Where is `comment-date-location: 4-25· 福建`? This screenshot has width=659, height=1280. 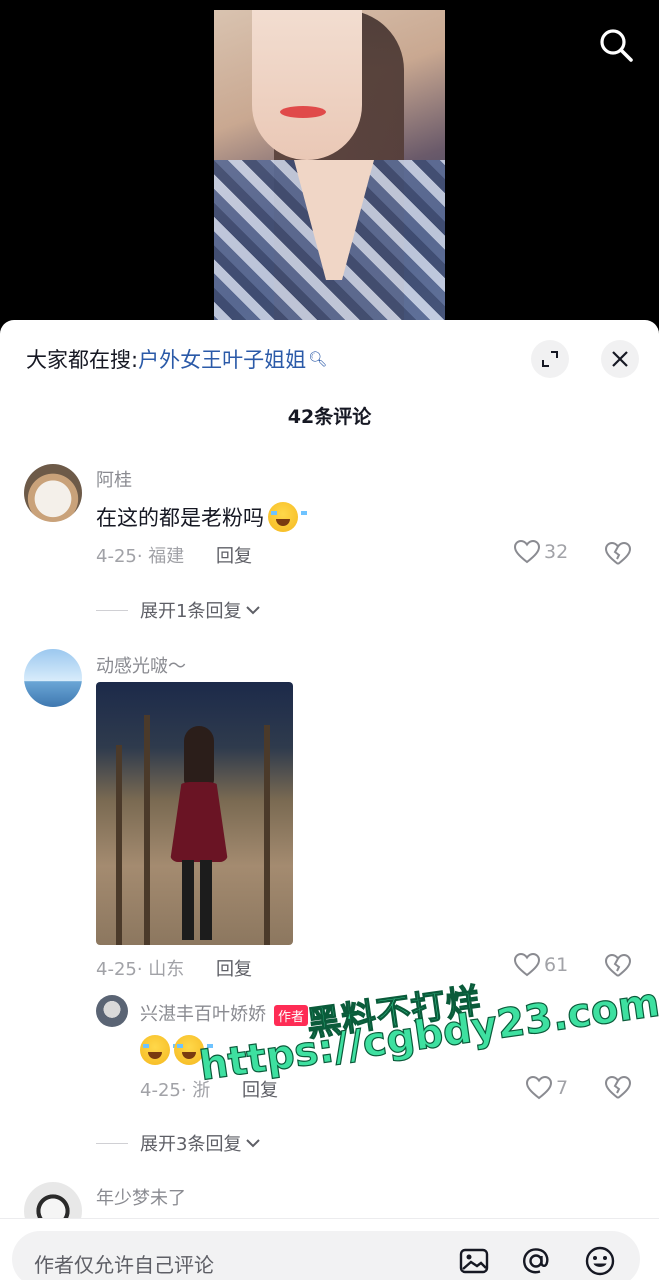
comment-date-location: 4-25· 福建 is located at coordinates (140, 556).